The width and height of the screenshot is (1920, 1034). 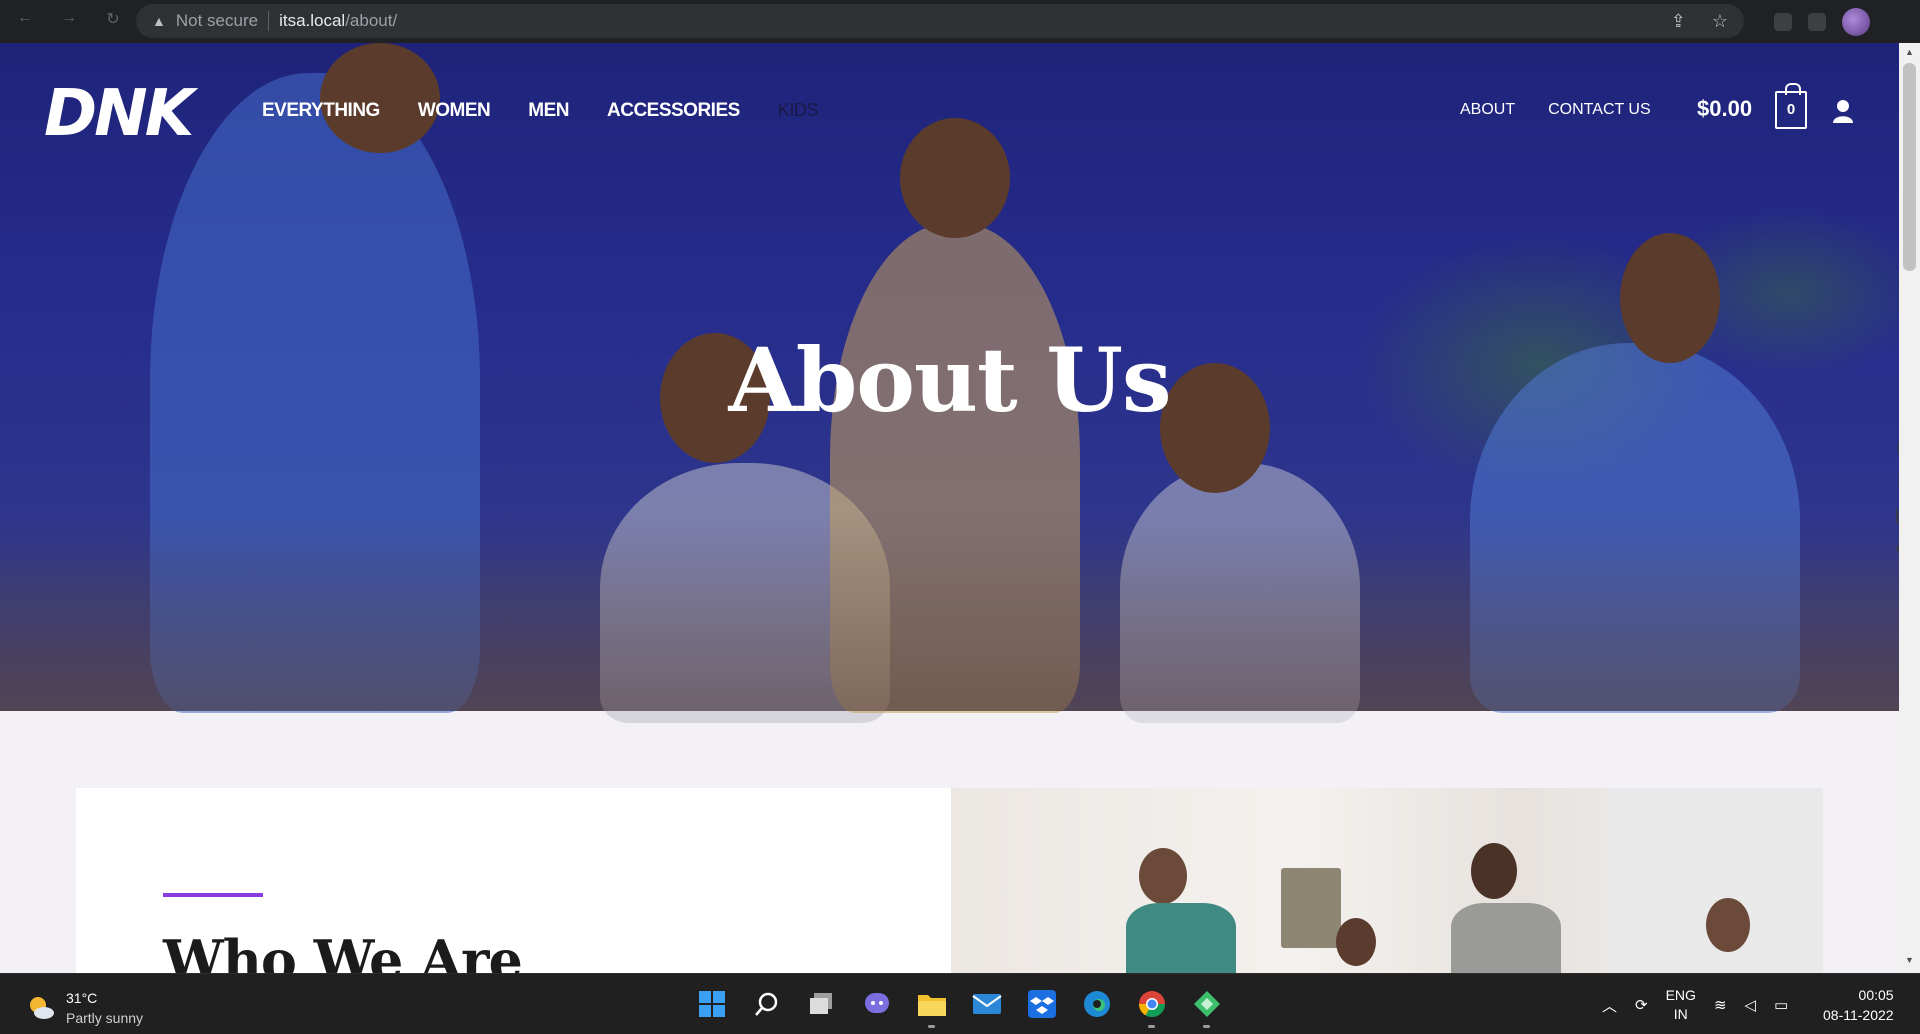 I want to click on clock-time: 00:05, so click(x=1876, y=995).